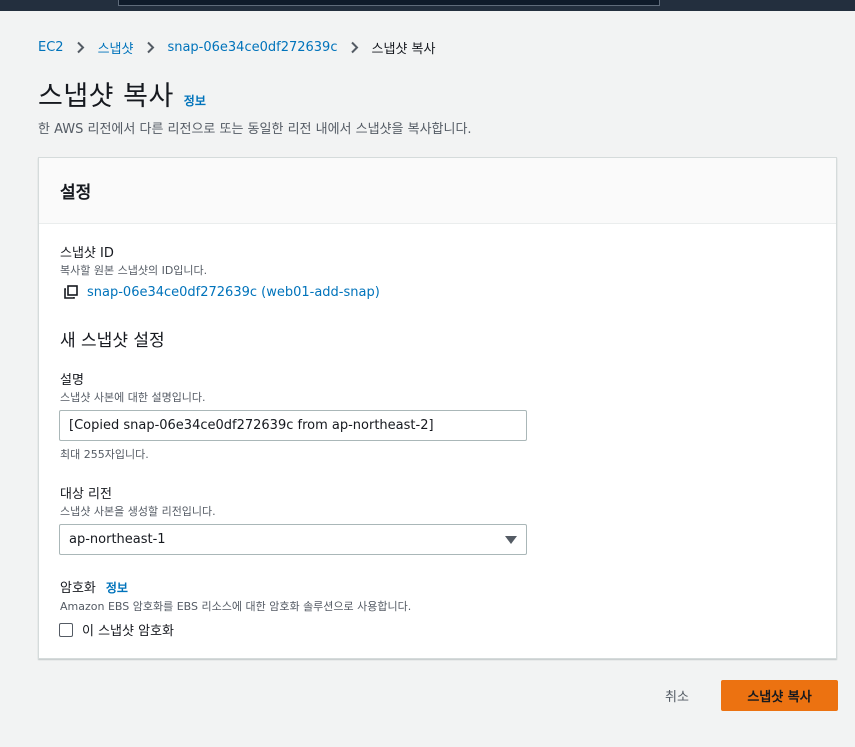 This screenshot has height=747, width=855. I want to click on page-title: 스냅샷 복사, so click(106, 96).